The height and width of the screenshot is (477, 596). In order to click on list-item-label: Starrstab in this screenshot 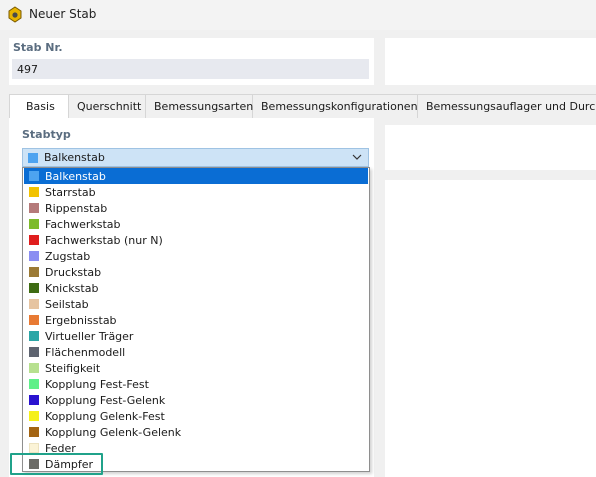, I will do `click(70, 192)`.